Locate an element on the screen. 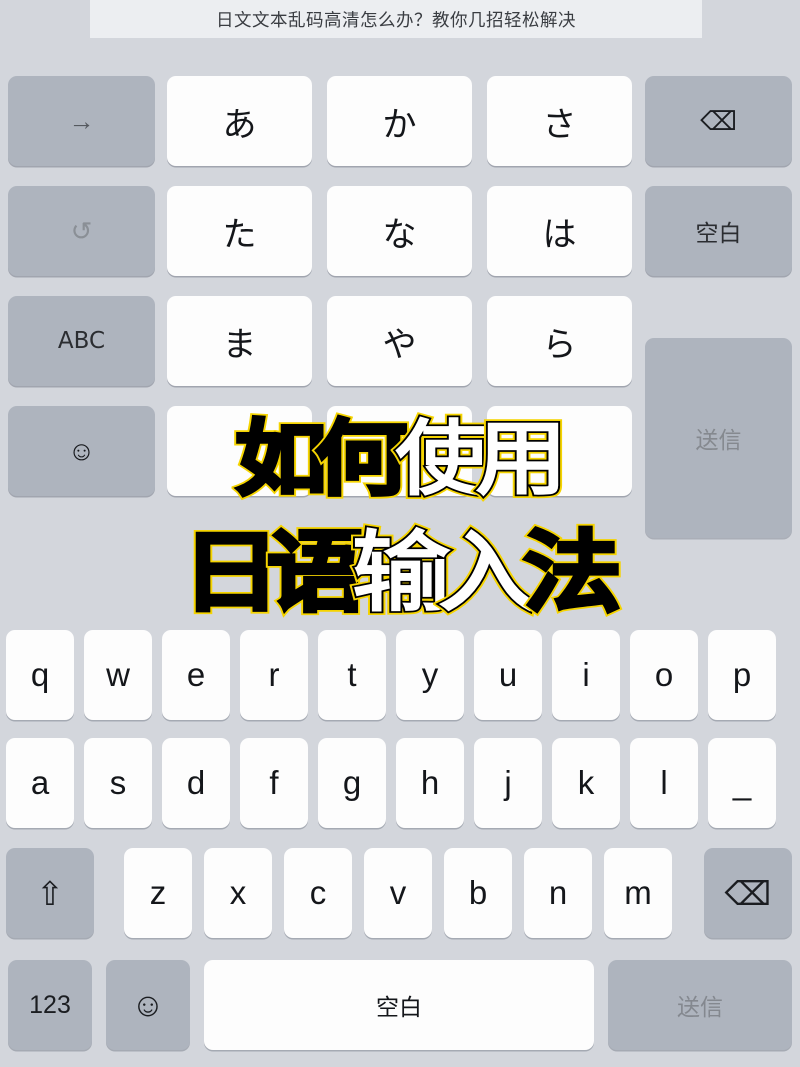 The width and height of the screenshot is (800, 1067). kana-emoji-key: ☺ is located at coordinates (81, 451).